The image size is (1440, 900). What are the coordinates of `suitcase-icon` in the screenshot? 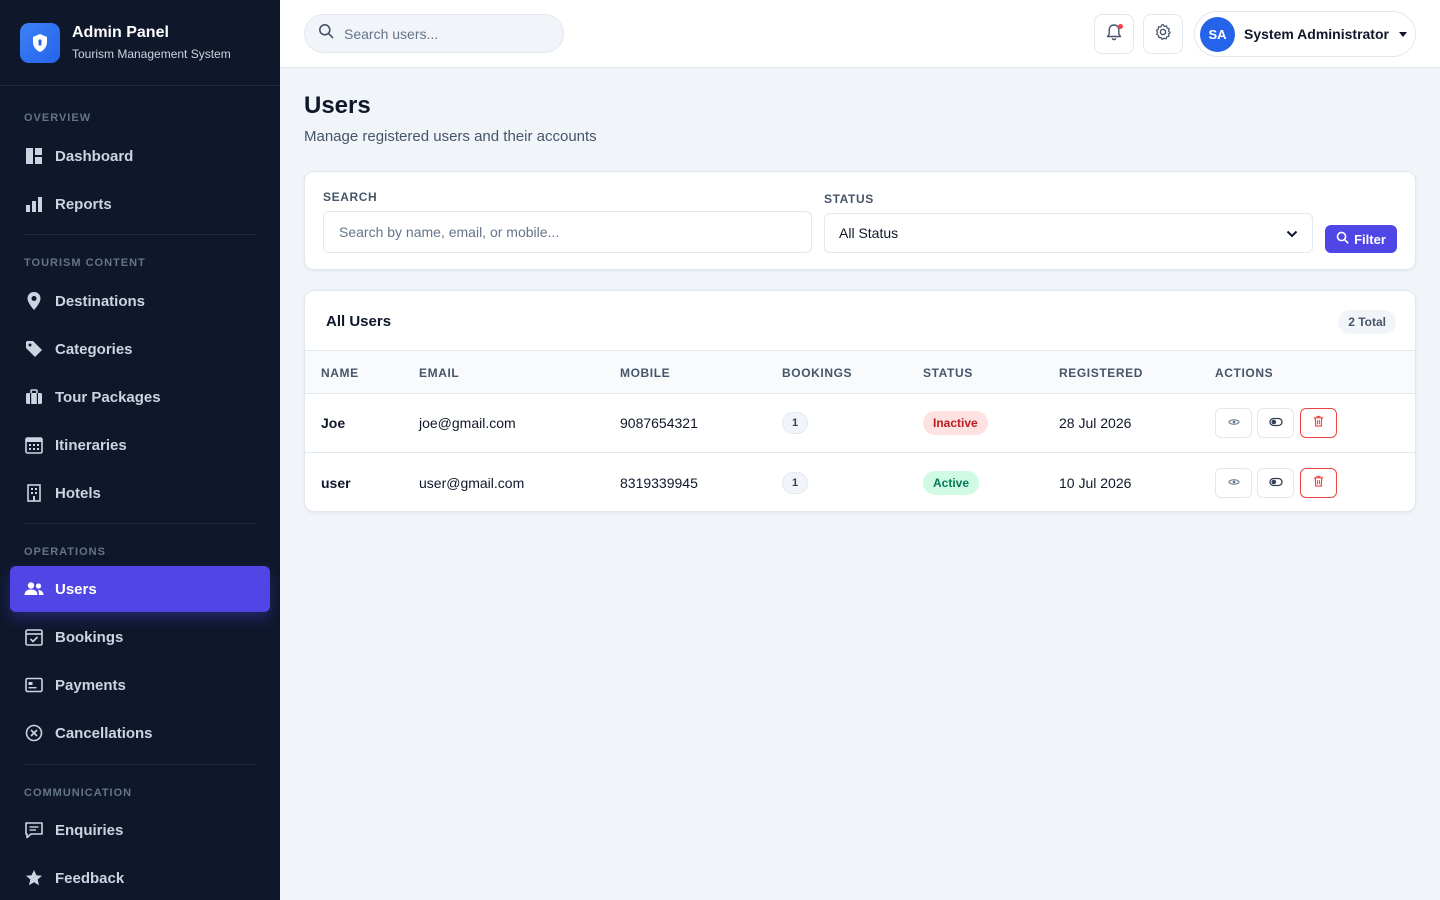 It's located at (34, 397).